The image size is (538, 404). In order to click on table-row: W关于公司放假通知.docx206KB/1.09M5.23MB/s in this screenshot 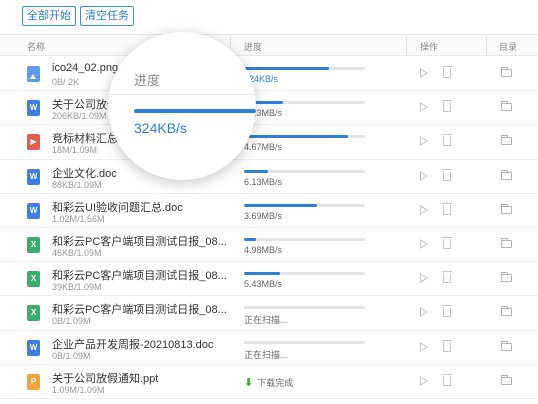, I will do `click(269, 108)`.